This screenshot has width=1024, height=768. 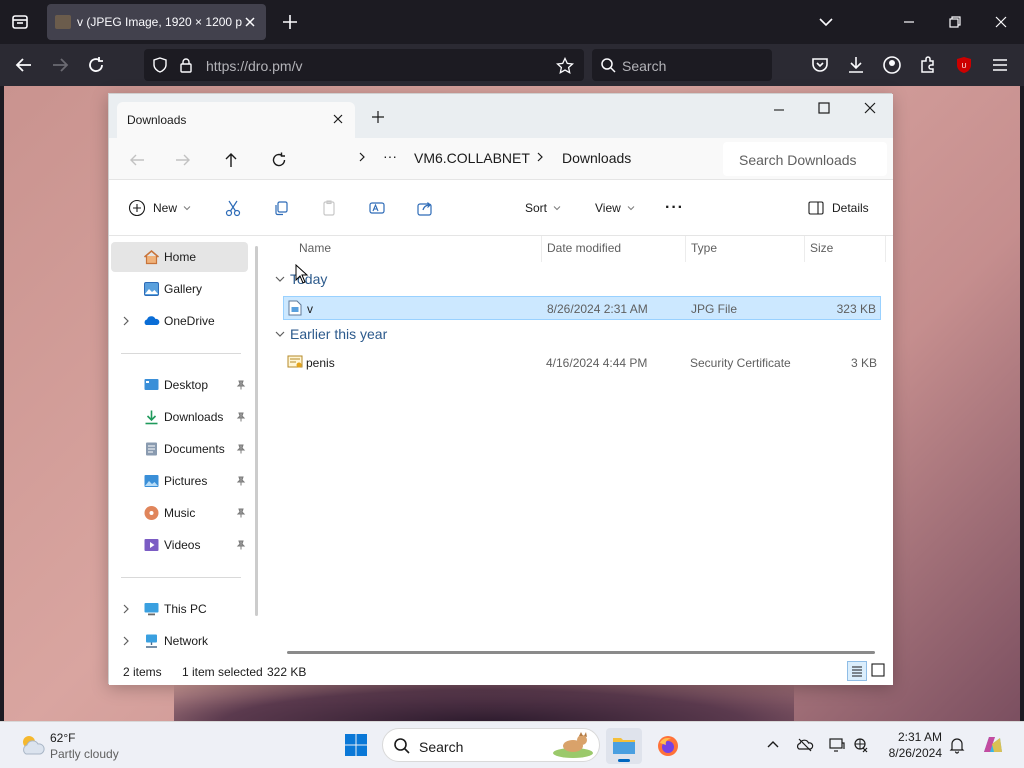 I want to click on details-view-icon, so click(x=857, y=671).